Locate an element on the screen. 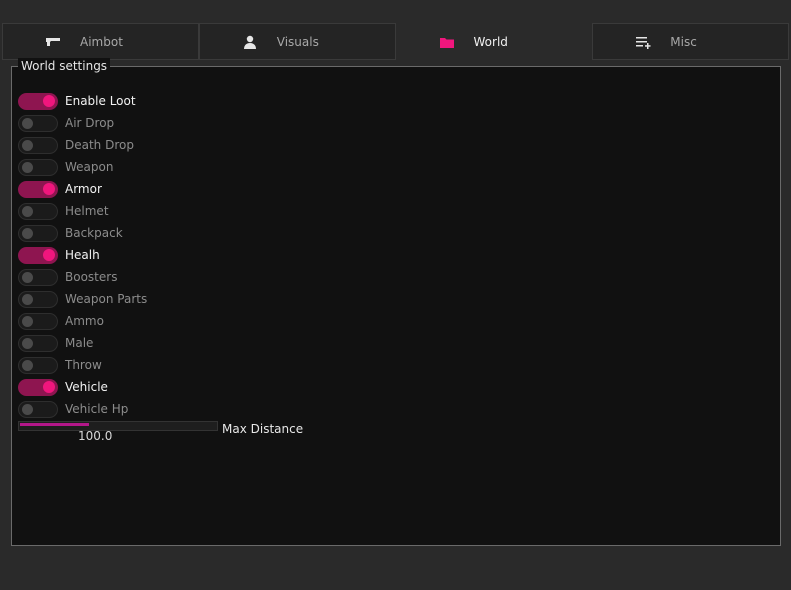  toggle-death-drop: Death Drop is located at coordinates (82, 145).